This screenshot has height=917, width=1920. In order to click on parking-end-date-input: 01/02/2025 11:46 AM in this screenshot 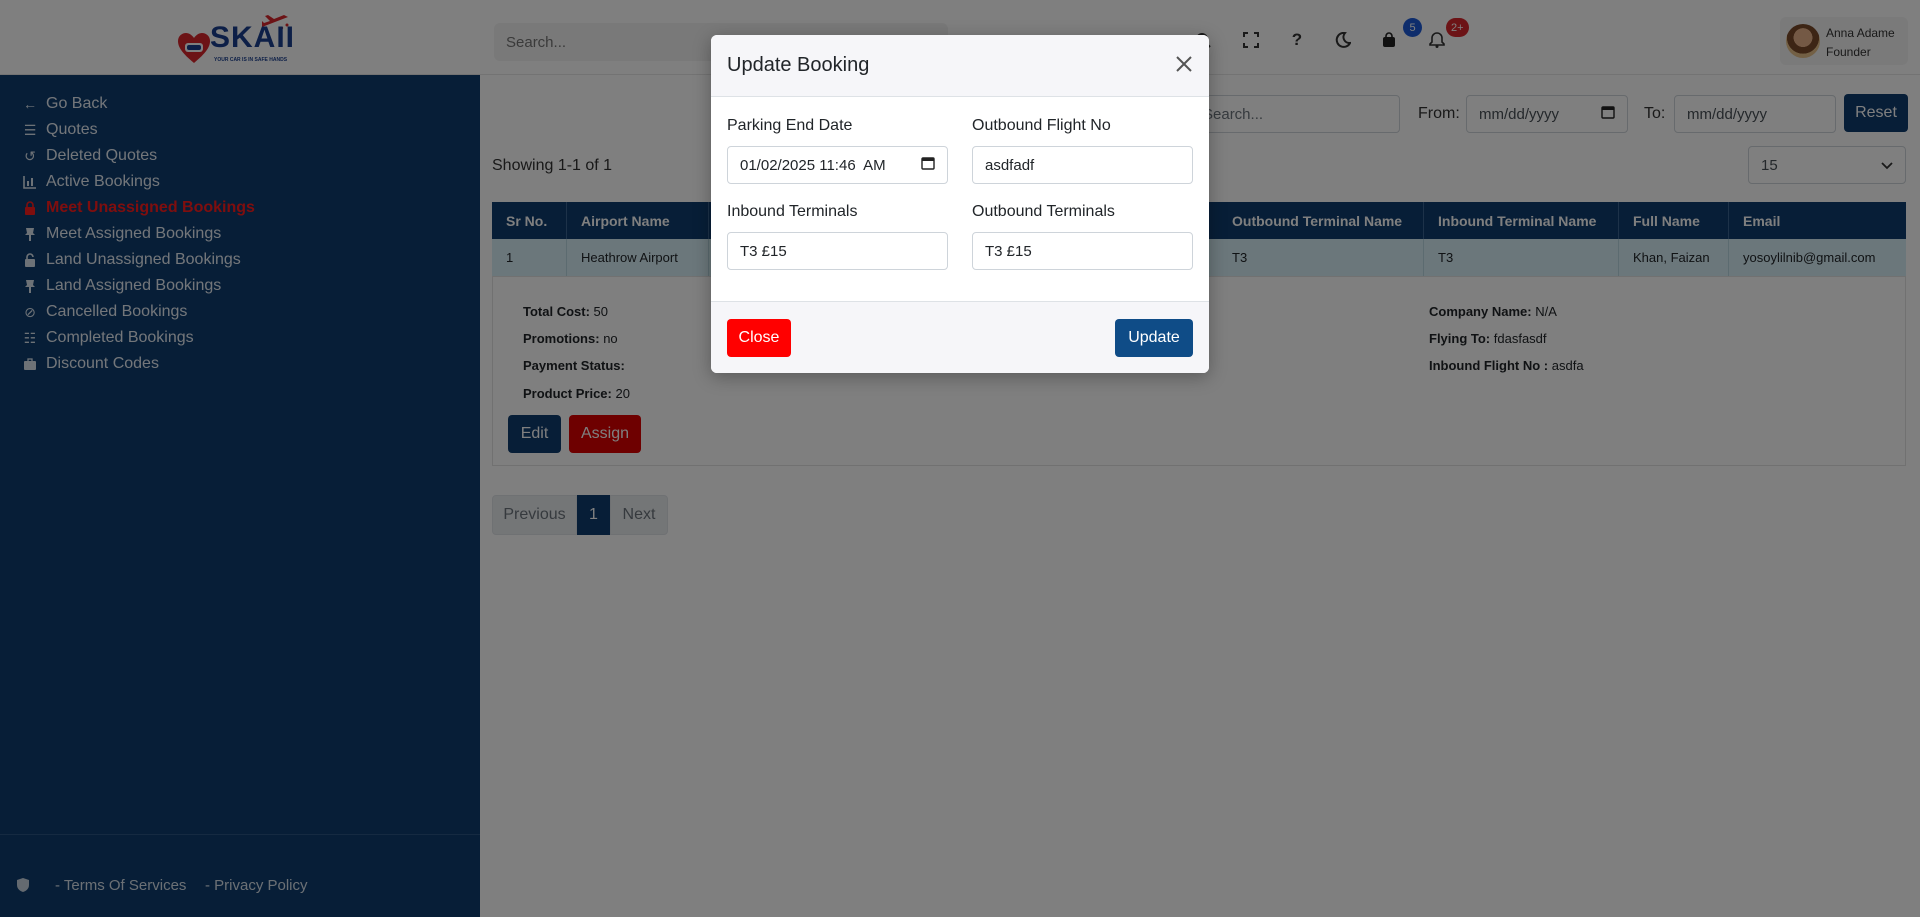, I will do `click(837, 165)`.